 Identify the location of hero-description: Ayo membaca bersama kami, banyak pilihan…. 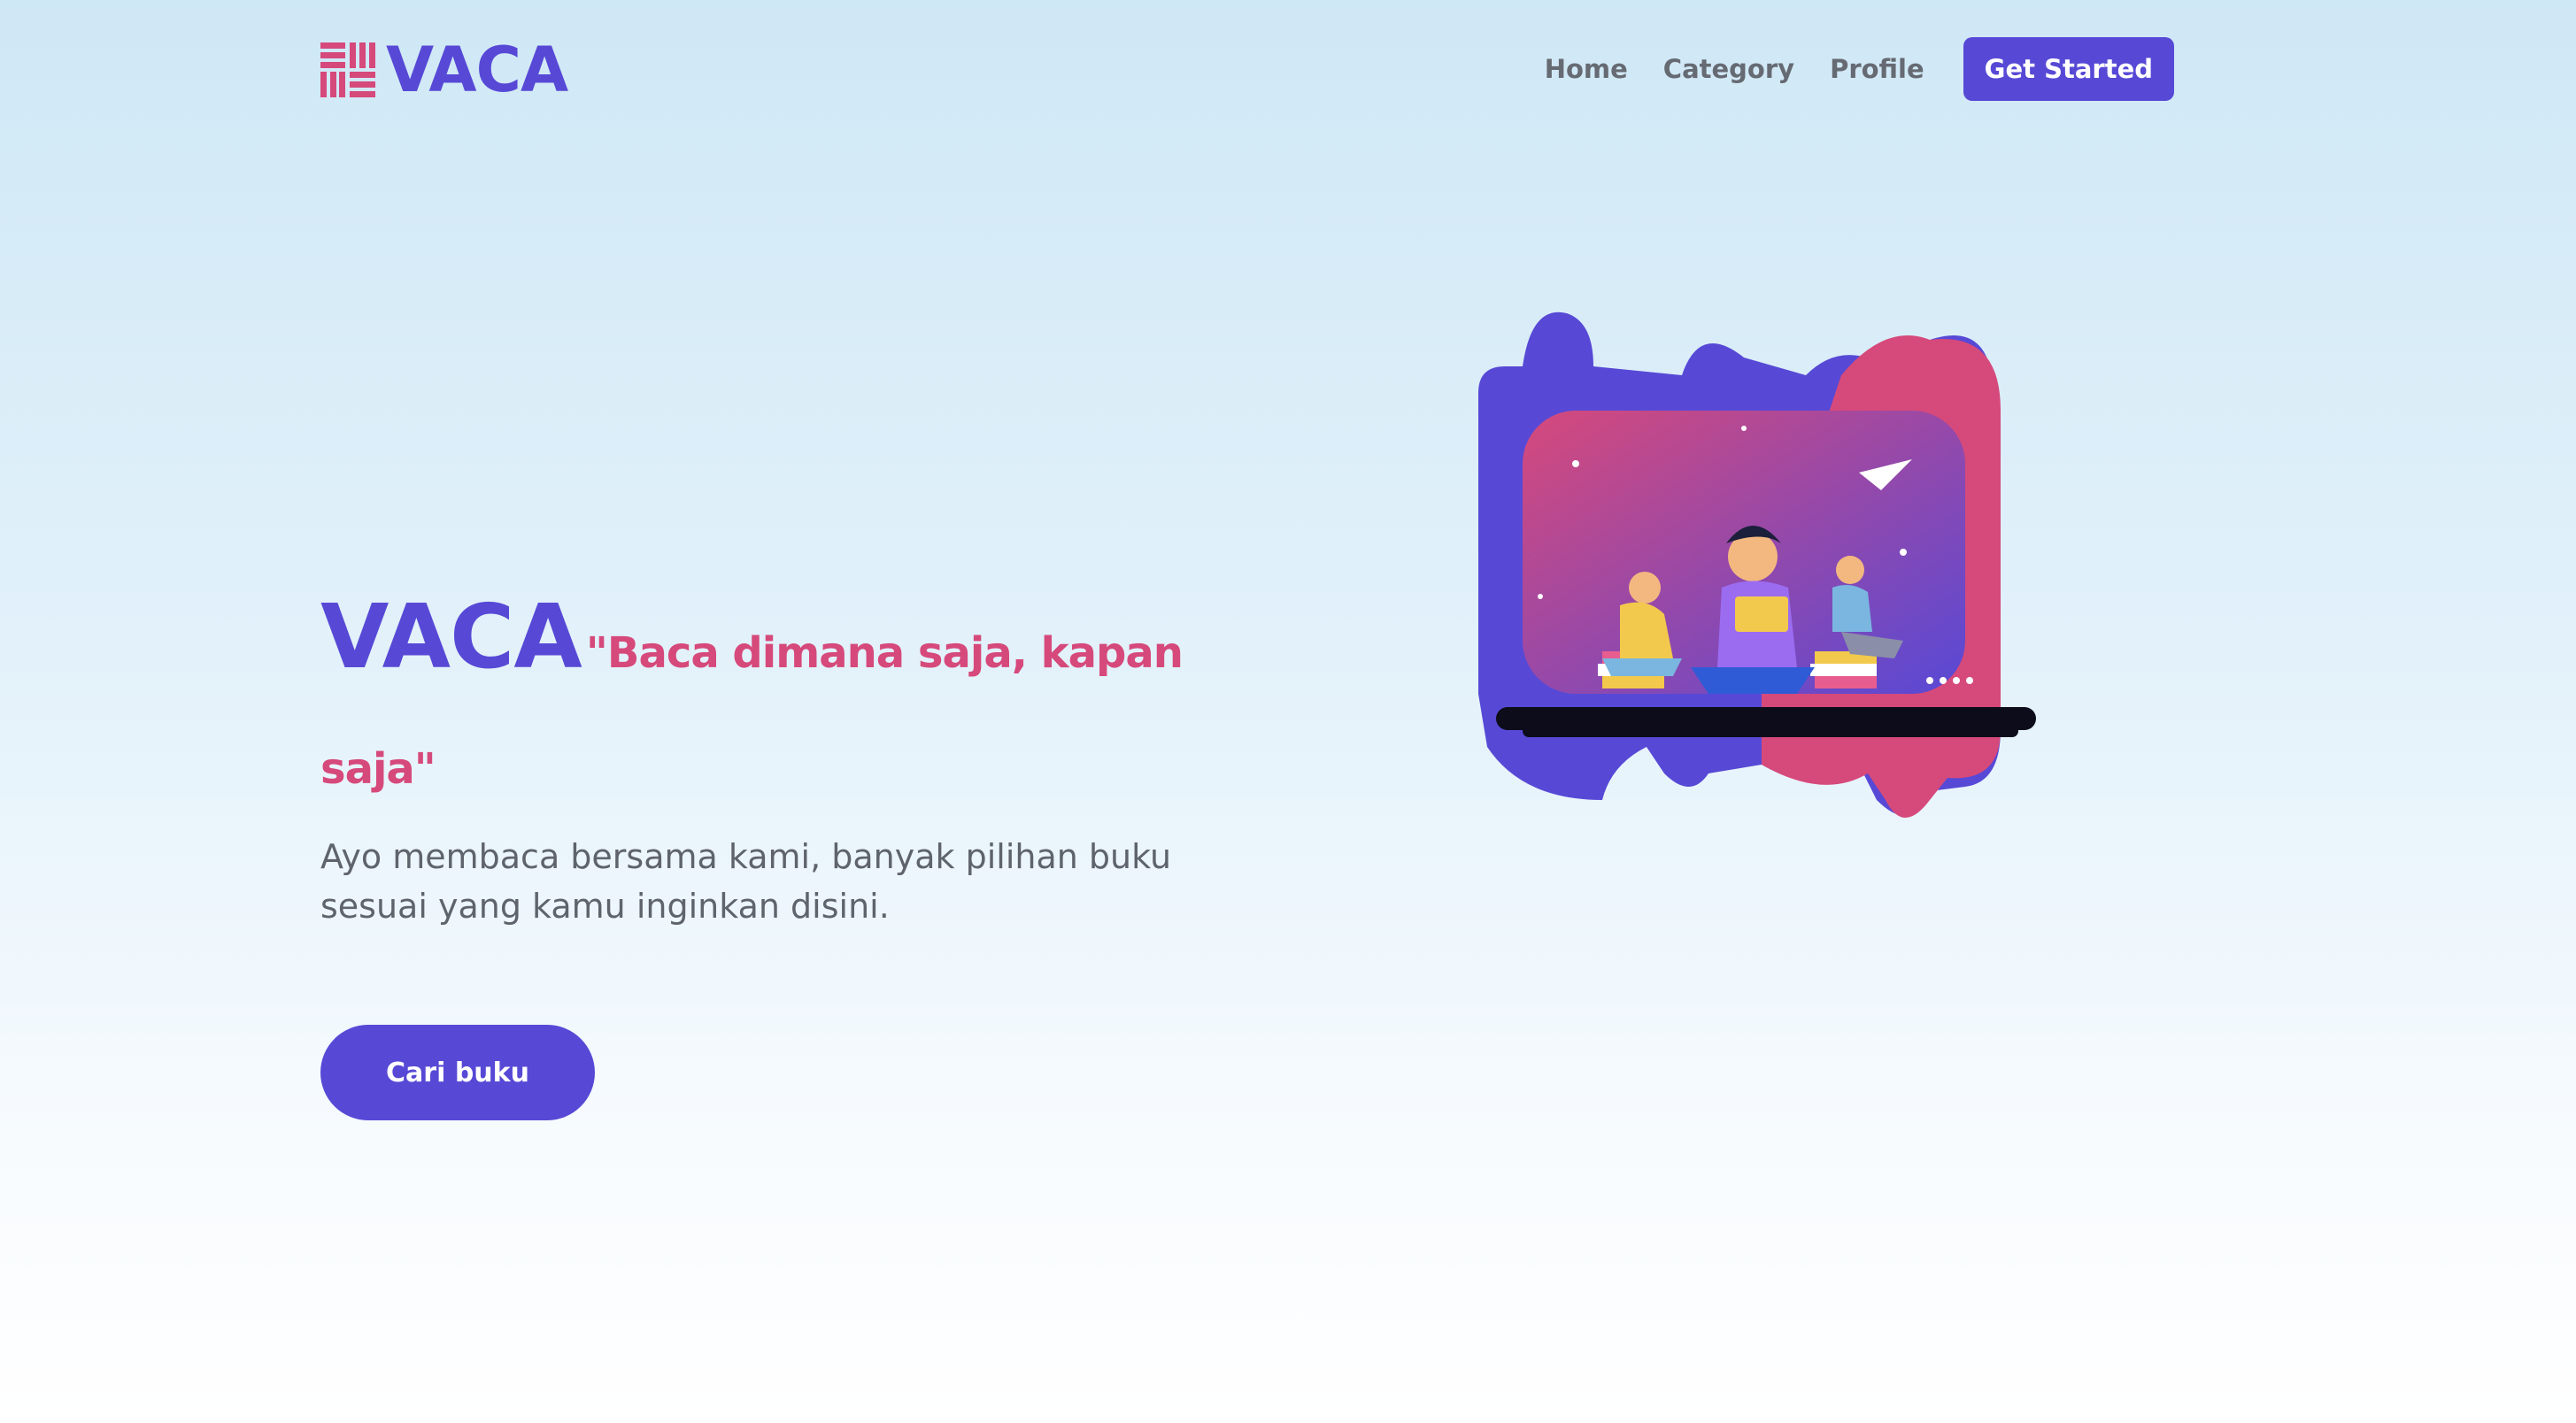
(746, 882).